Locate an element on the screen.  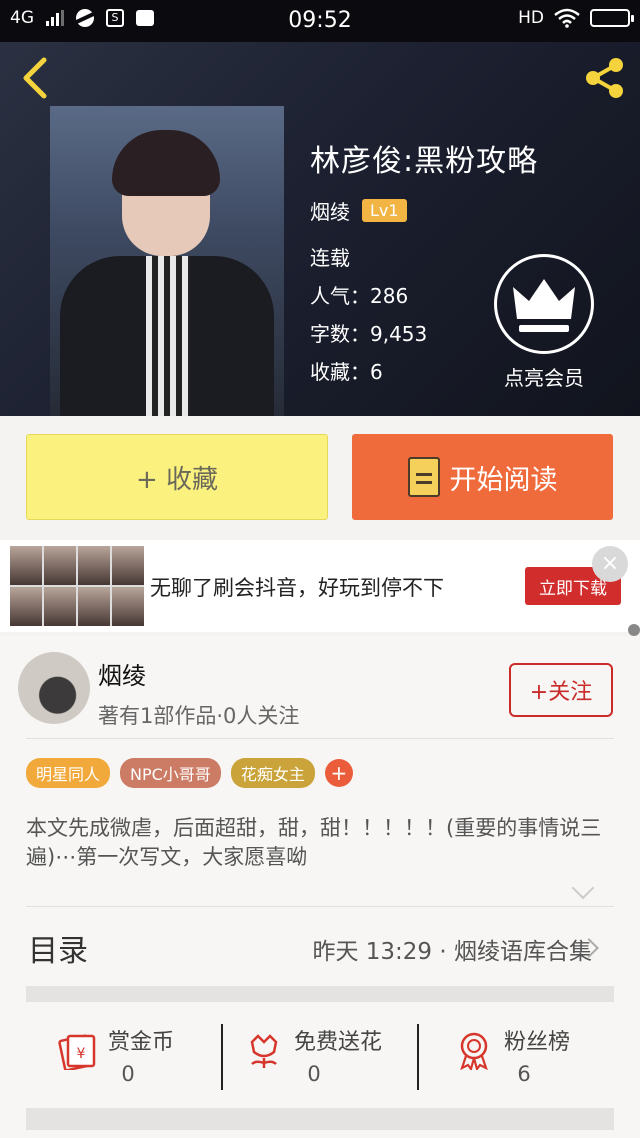
wifi-icon is located at coordinates (567, 18).